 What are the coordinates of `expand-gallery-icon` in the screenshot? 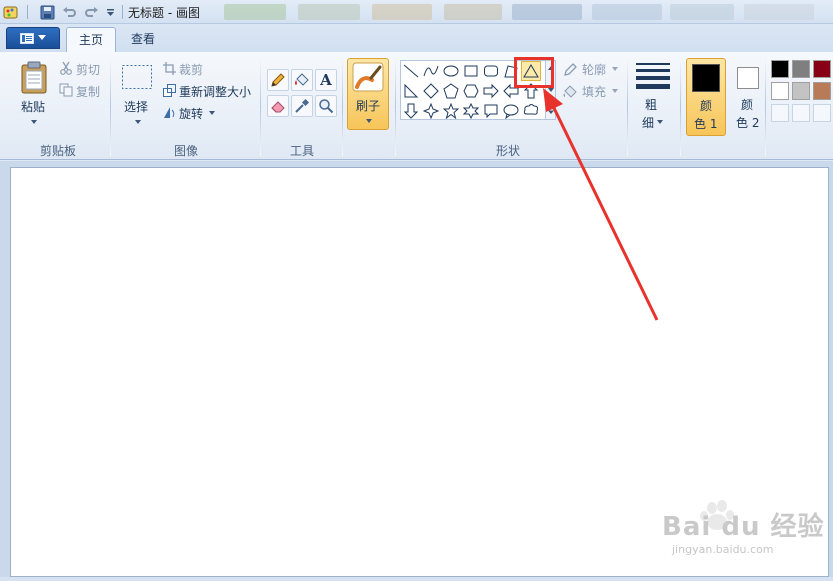 It's located at (551, 111).